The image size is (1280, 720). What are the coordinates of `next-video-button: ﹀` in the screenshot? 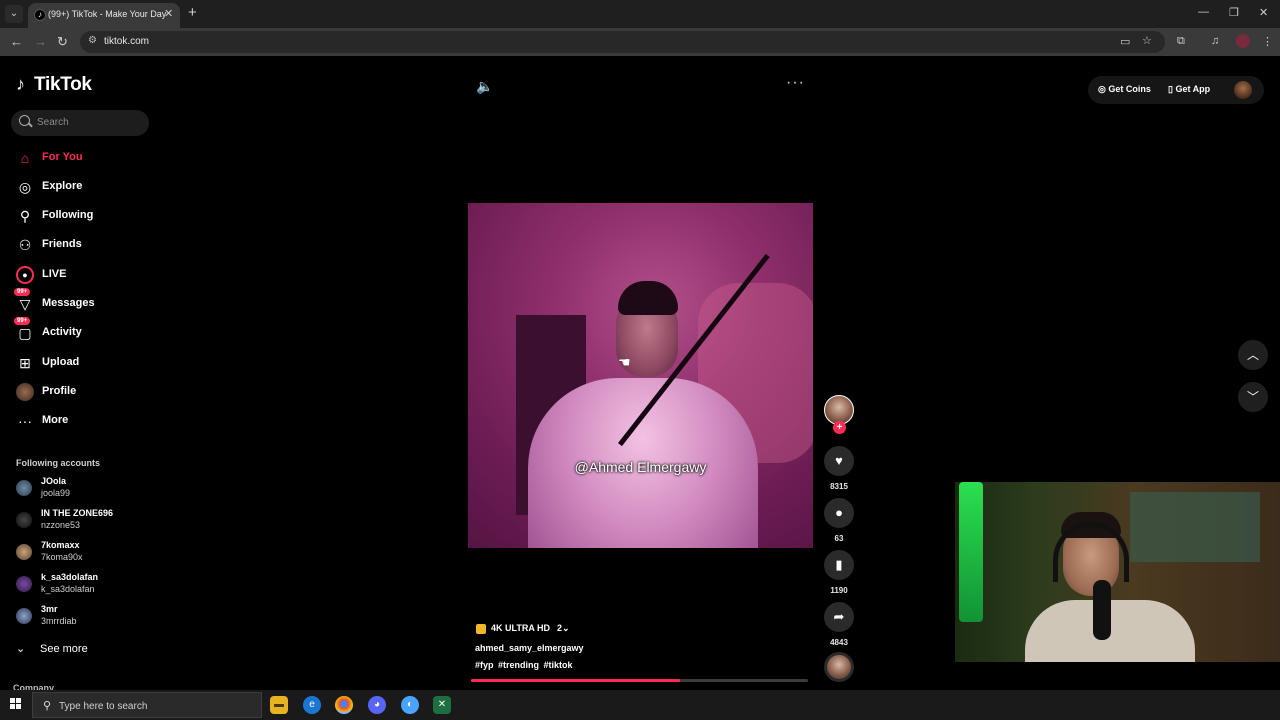 It's located at (1253, 397).